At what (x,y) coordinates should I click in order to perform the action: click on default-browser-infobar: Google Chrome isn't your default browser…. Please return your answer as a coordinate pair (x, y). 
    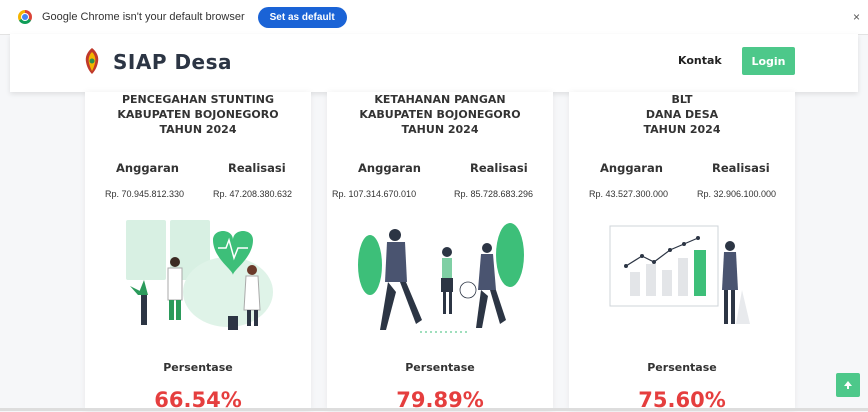
    Looking at the image, I should click on (434, 17).